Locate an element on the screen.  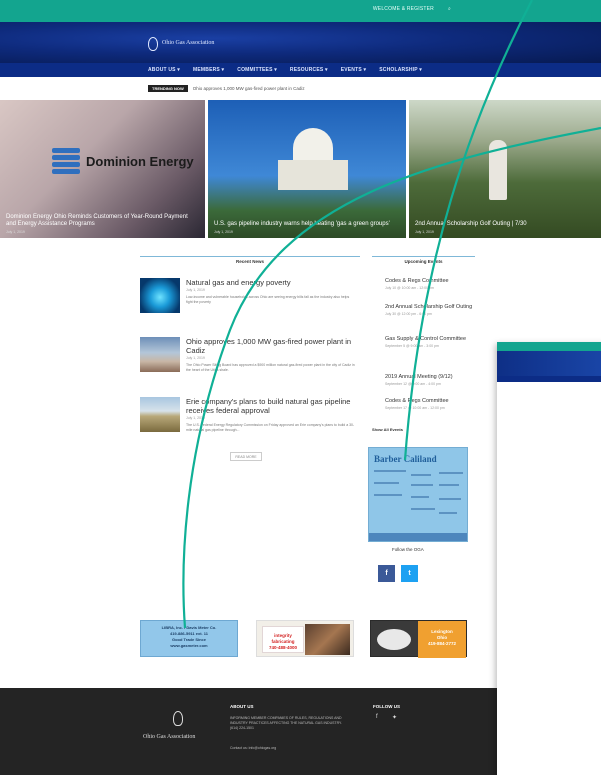
event-title: 2nd Annual Scholarship Golf Outing is located at coordinates (432, 307).